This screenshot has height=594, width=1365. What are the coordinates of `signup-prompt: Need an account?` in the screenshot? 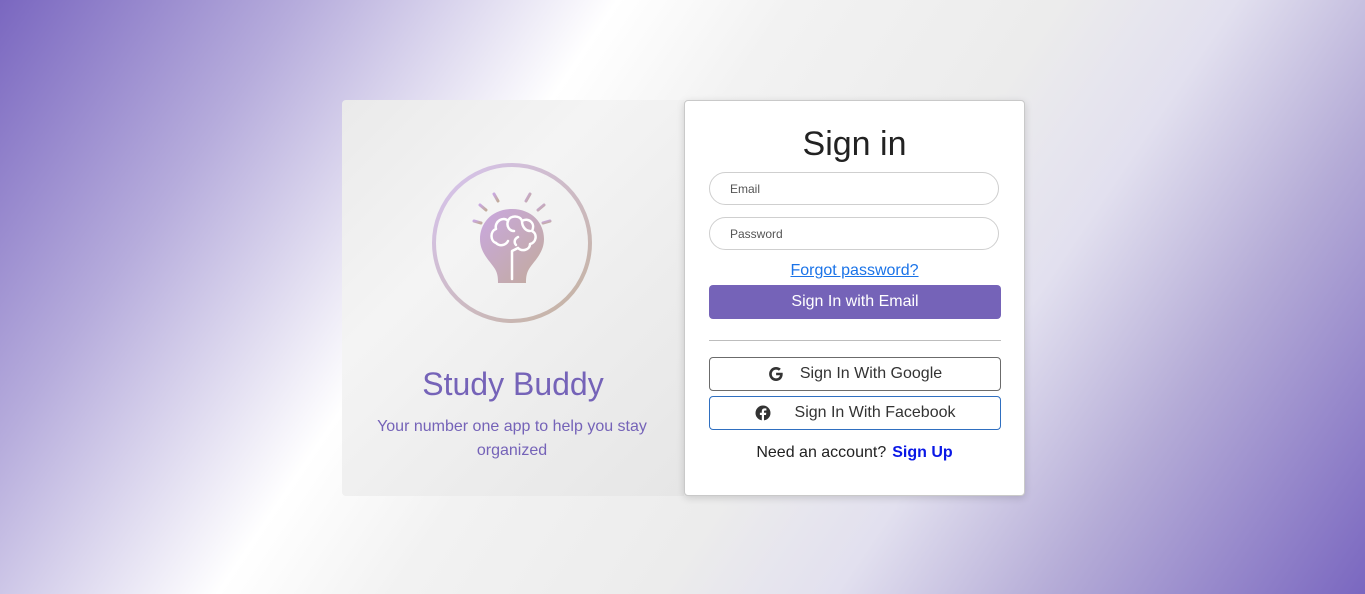 It's located at (821, 452).